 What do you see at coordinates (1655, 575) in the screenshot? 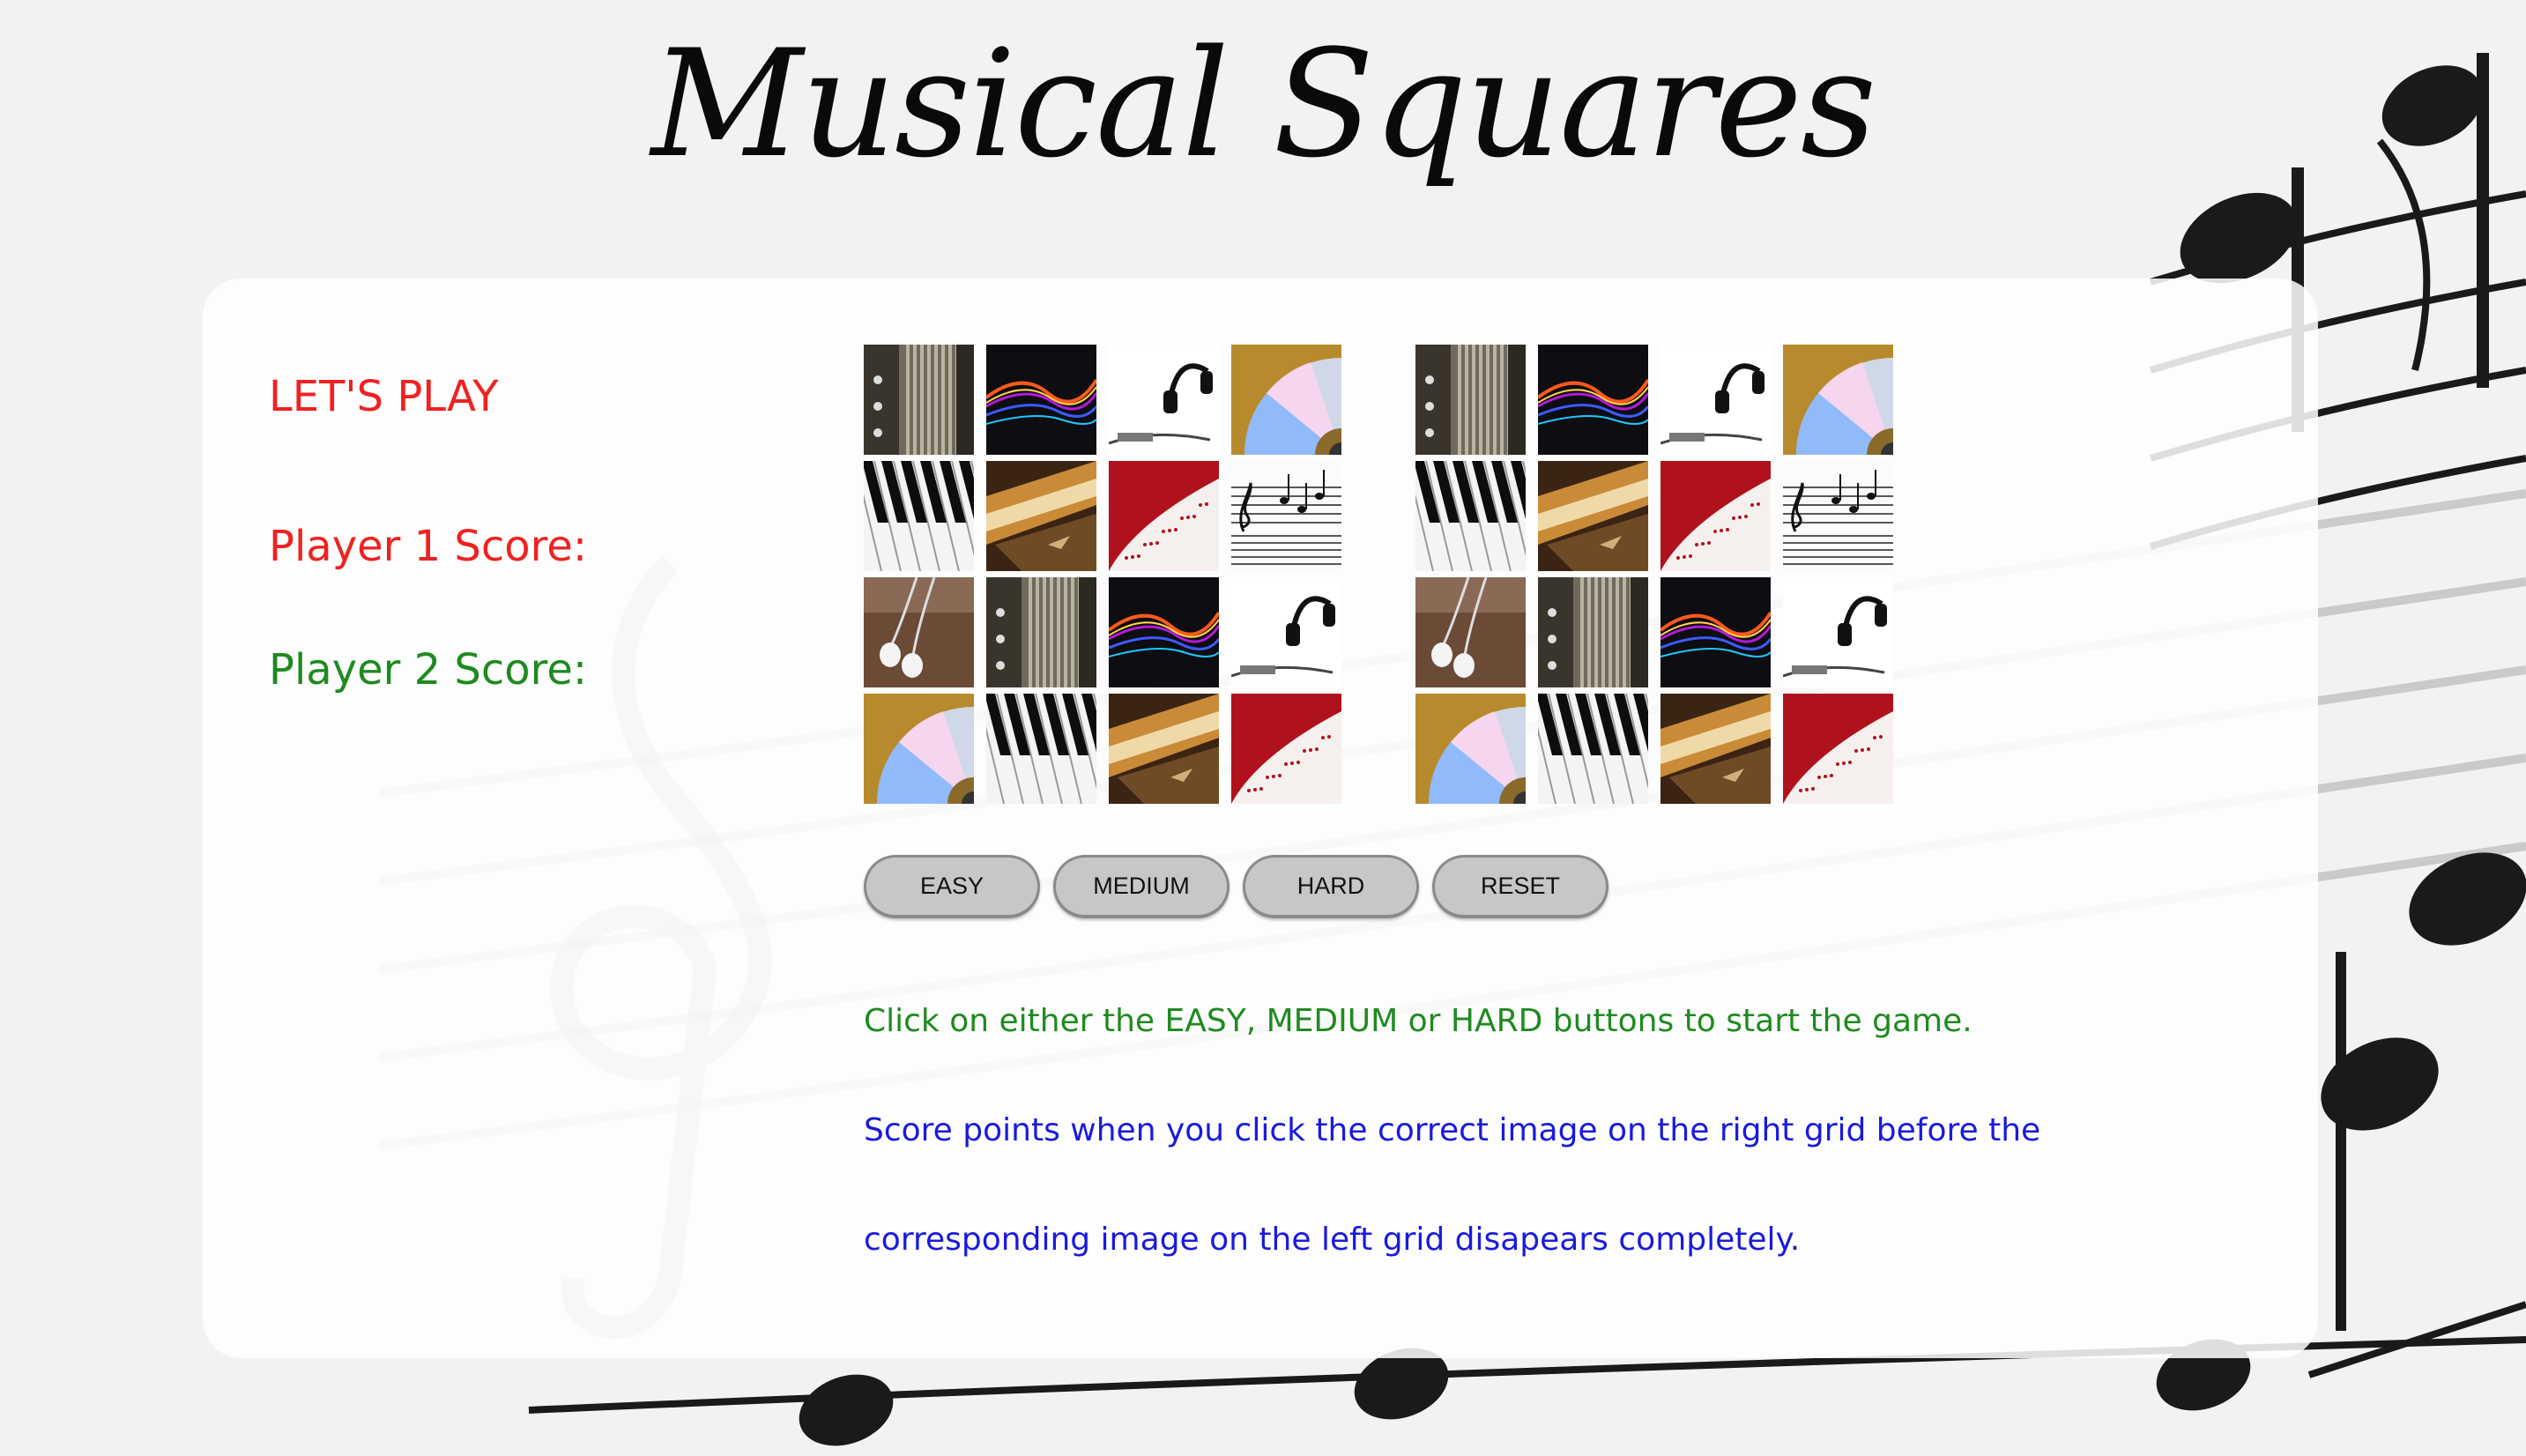
I see `right-grid` at bounding box center [1655, 575].